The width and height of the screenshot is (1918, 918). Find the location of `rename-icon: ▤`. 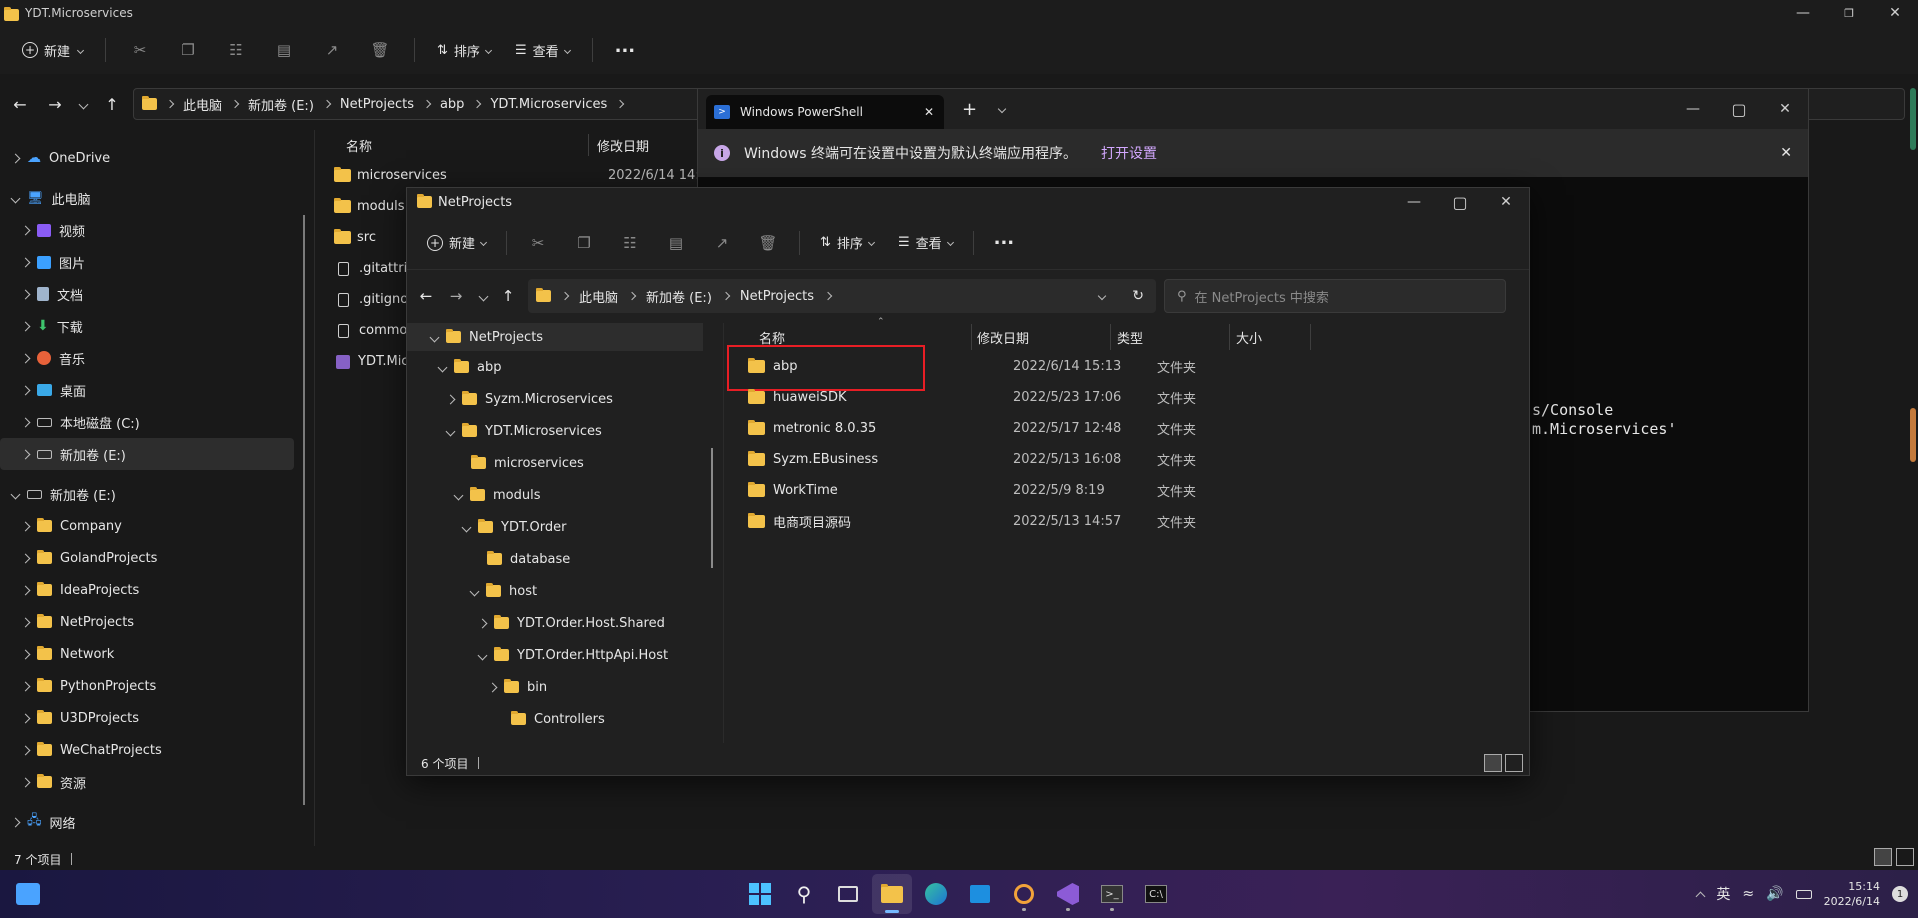

rename-icon: ▤ is located at coordinates (676, 243).